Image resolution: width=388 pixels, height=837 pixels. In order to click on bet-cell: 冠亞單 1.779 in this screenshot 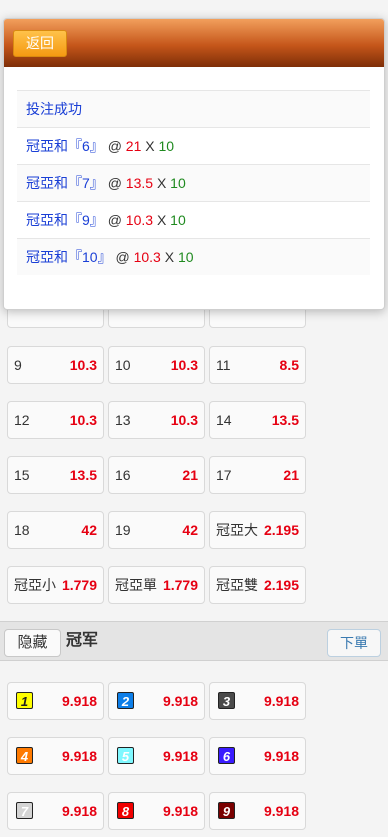, I will do `click(156, 585)`.